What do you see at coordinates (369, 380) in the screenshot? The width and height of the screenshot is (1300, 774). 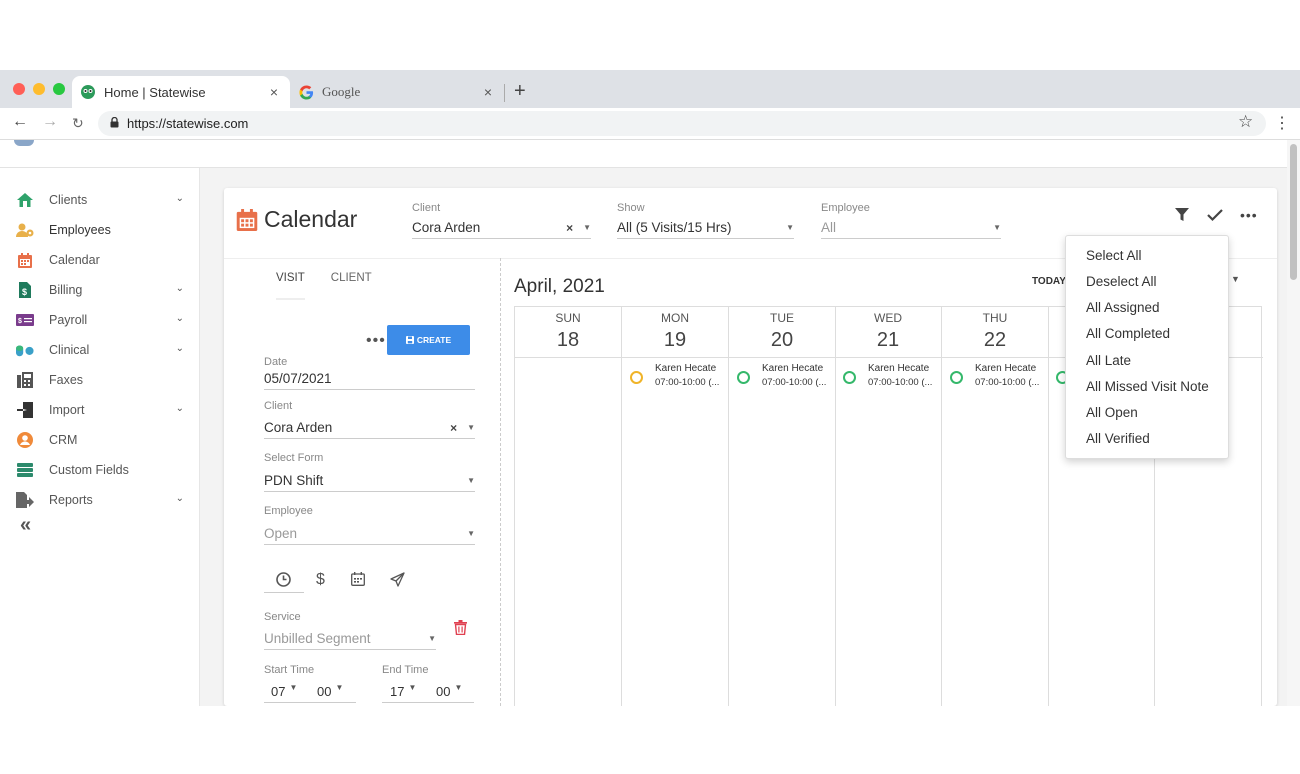 I see `date-input: 05/07/2021` at bounding box center [369, 380].